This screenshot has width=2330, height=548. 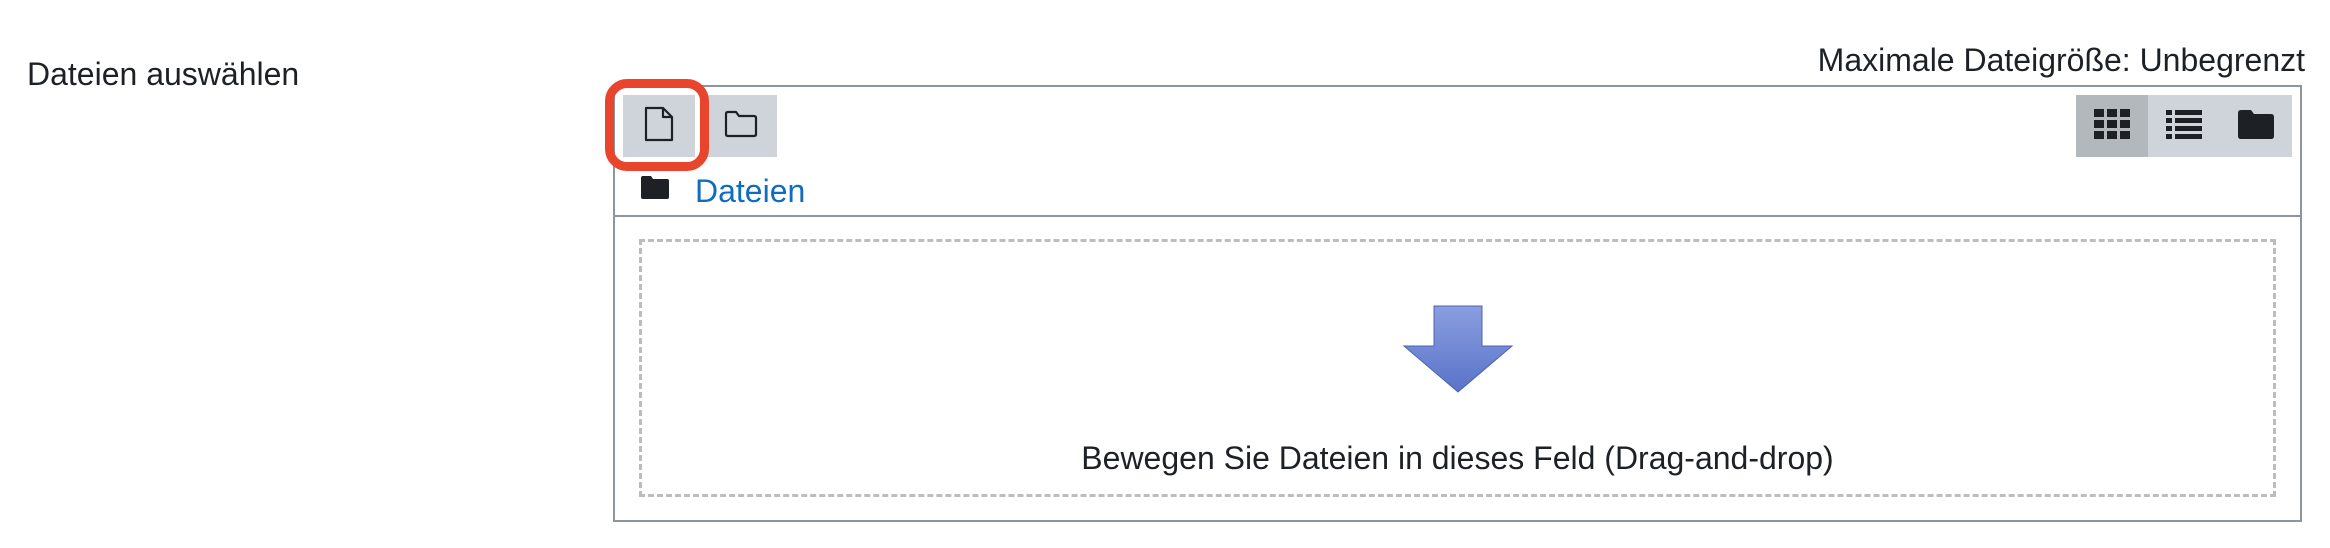 What do you see at coordinates (2061, 60) in the screenshot?
I see `max-file-size: Maximale Dateigröße: Unbegrenzt` at bounding box center [2061, 60].